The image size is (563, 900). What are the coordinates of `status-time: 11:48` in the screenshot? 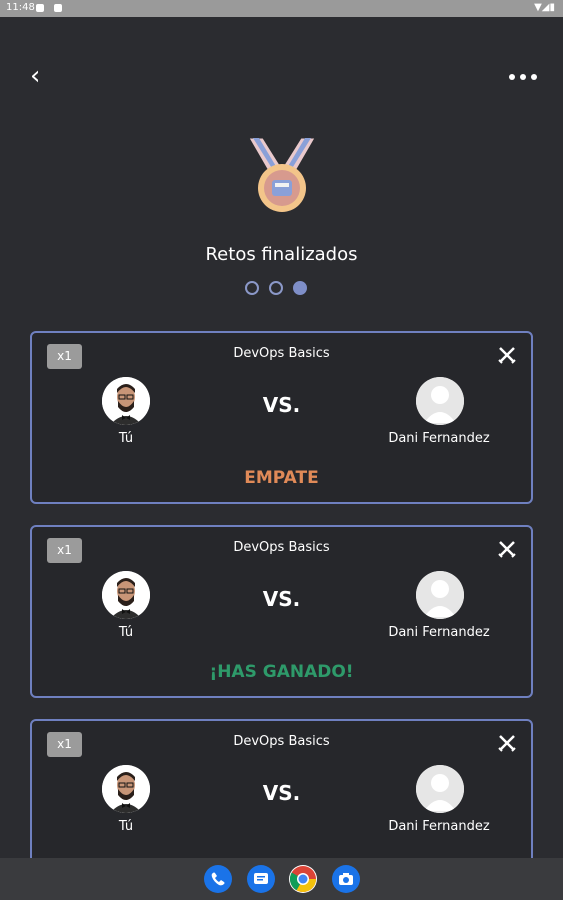 It's located at (20, 7).